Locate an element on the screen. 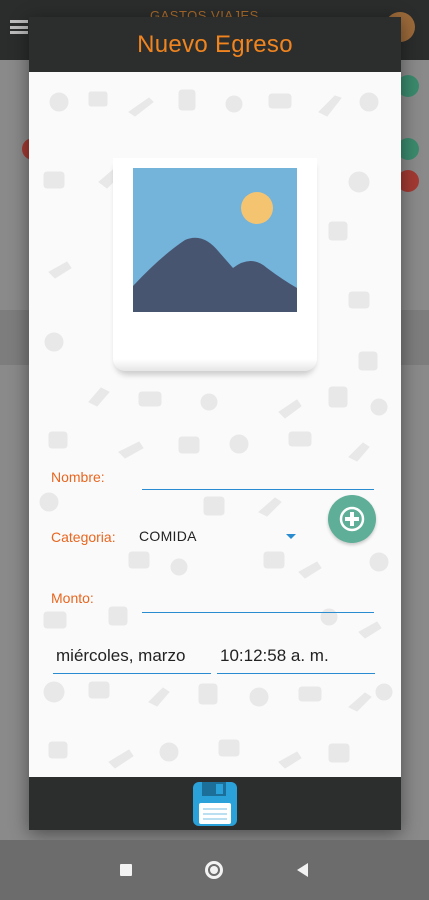  monto-label: Monto: is located at coordinates (72, 598).